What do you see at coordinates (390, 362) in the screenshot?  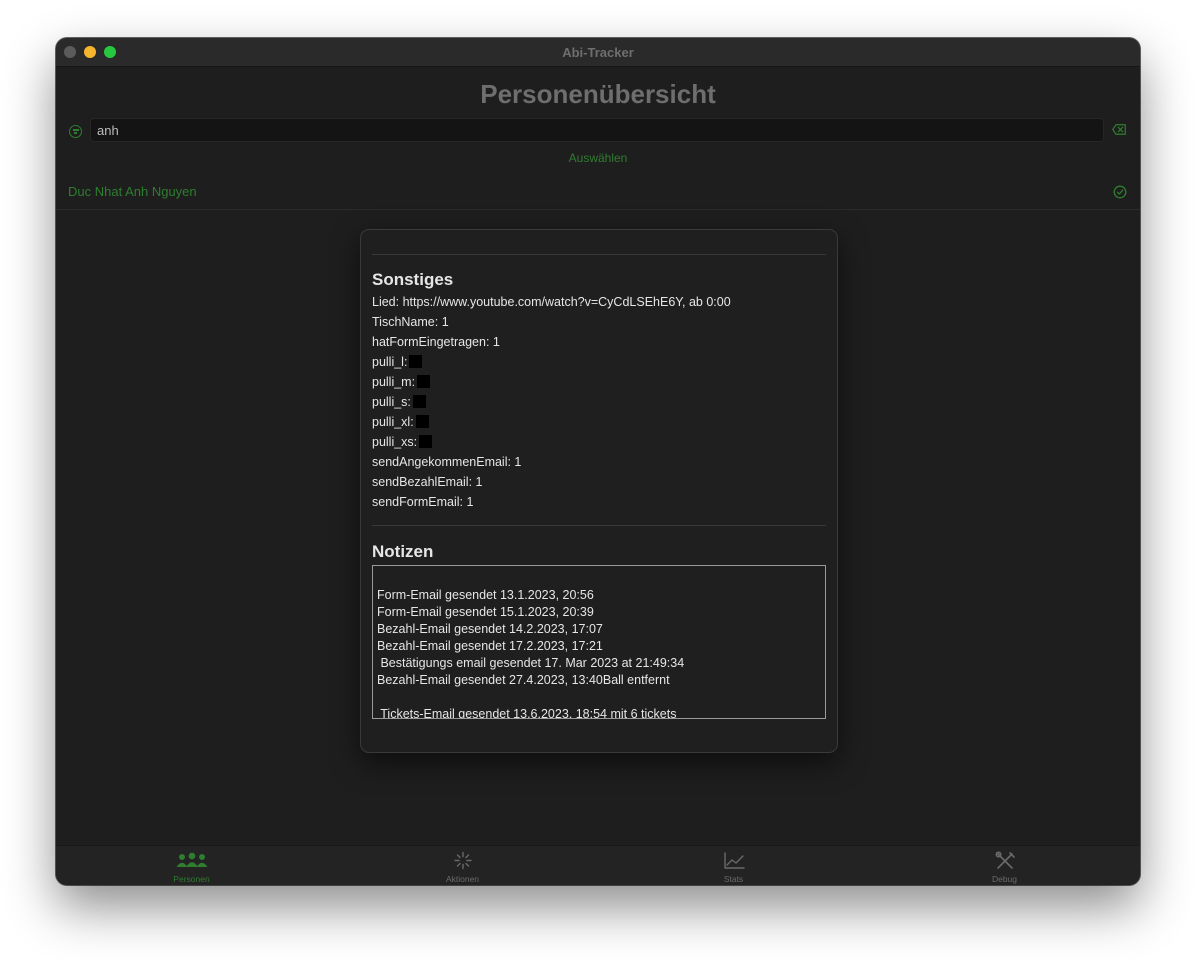 I see `info-text: pulli_l:` at bounding box center [390, 362].